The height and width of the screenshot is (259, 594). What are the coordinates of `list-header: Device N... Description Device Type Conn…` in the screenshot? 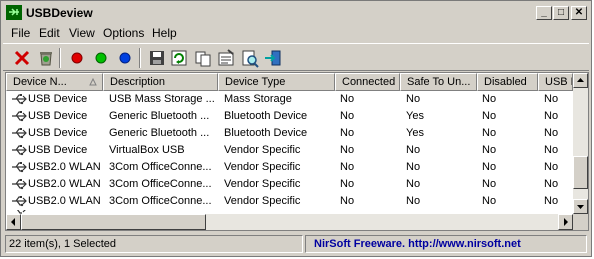 It's located at (289, 82).